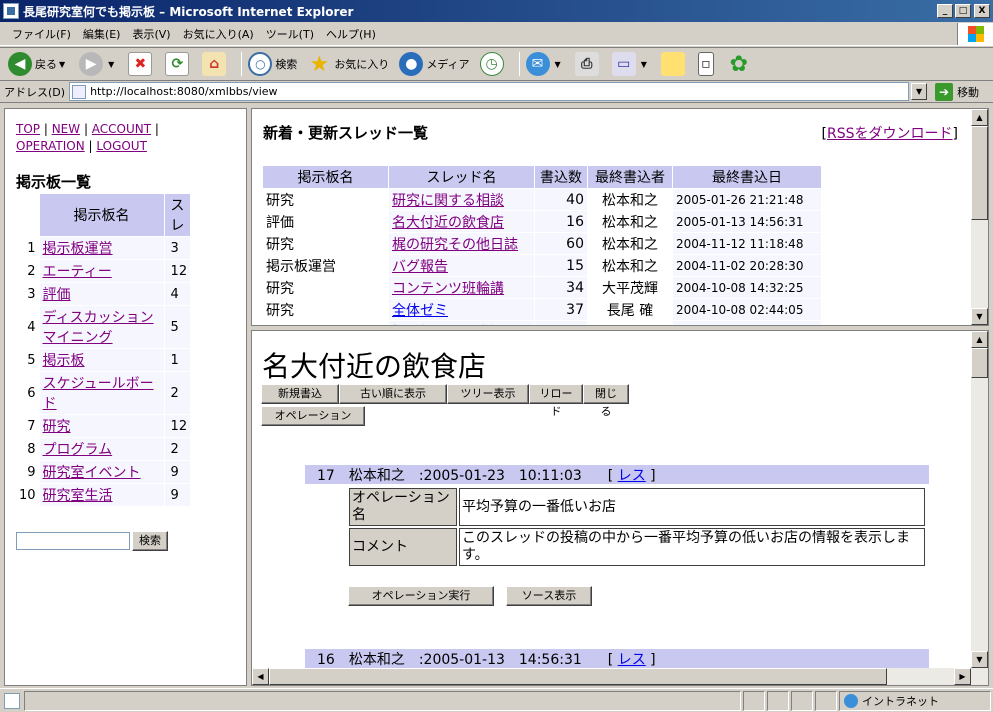 This screenshot has width=993, height=712. Describe the element at coordinates (313, 416) in the screenshot. I see `operation-button: オペレーション` at that location.